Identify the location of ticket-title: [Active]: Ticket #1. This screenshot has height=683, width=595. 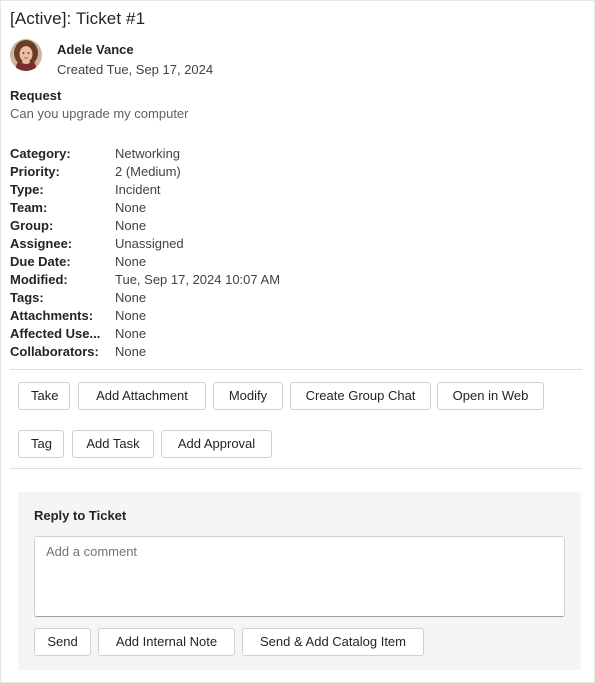
(78, 18).